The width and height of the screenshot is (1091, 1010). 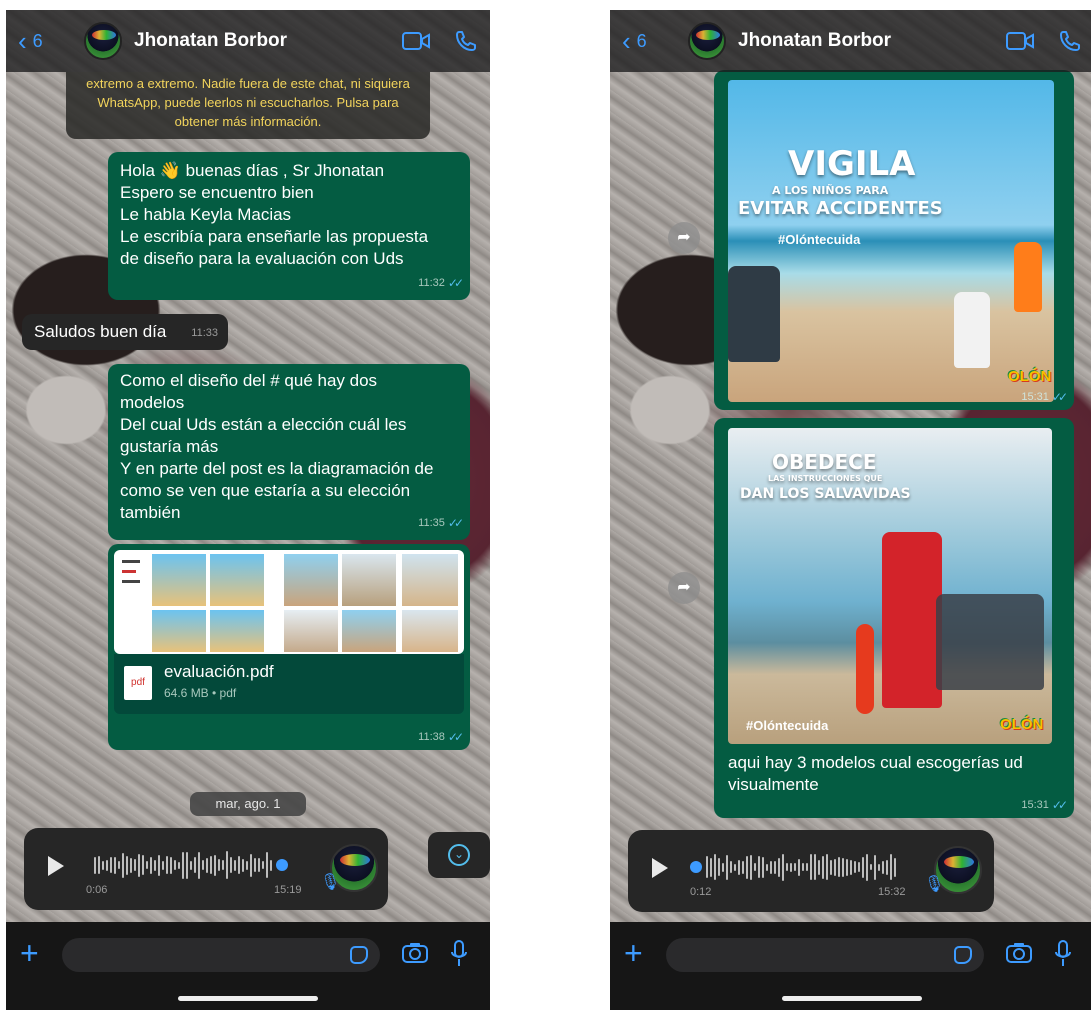 What do you see at coordinates (875, 762) in the screenshot?
I see `caption-line: aqui hay 3 modelos cual escogerías ud` at bounding box center [875, 762].